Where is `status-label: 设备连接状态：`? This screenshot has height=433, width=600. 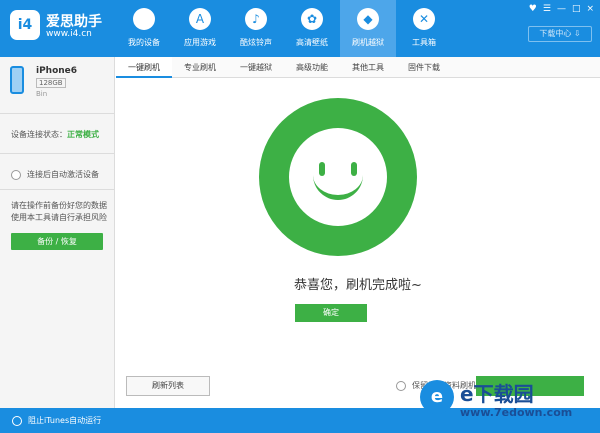 status-label: 设备连接状态： is located at coordinates (39, 134).